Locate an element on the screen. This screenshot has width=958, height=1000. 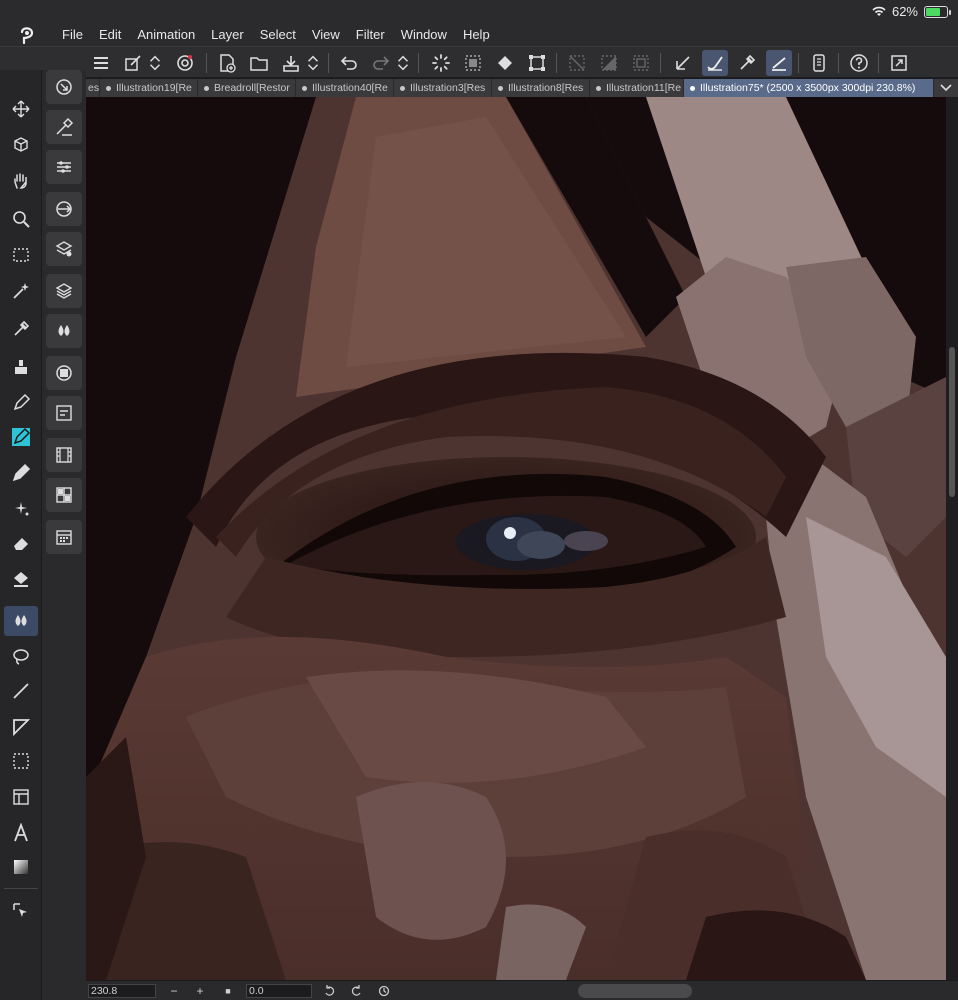
pen-icon is located at coordinates (21, 403).